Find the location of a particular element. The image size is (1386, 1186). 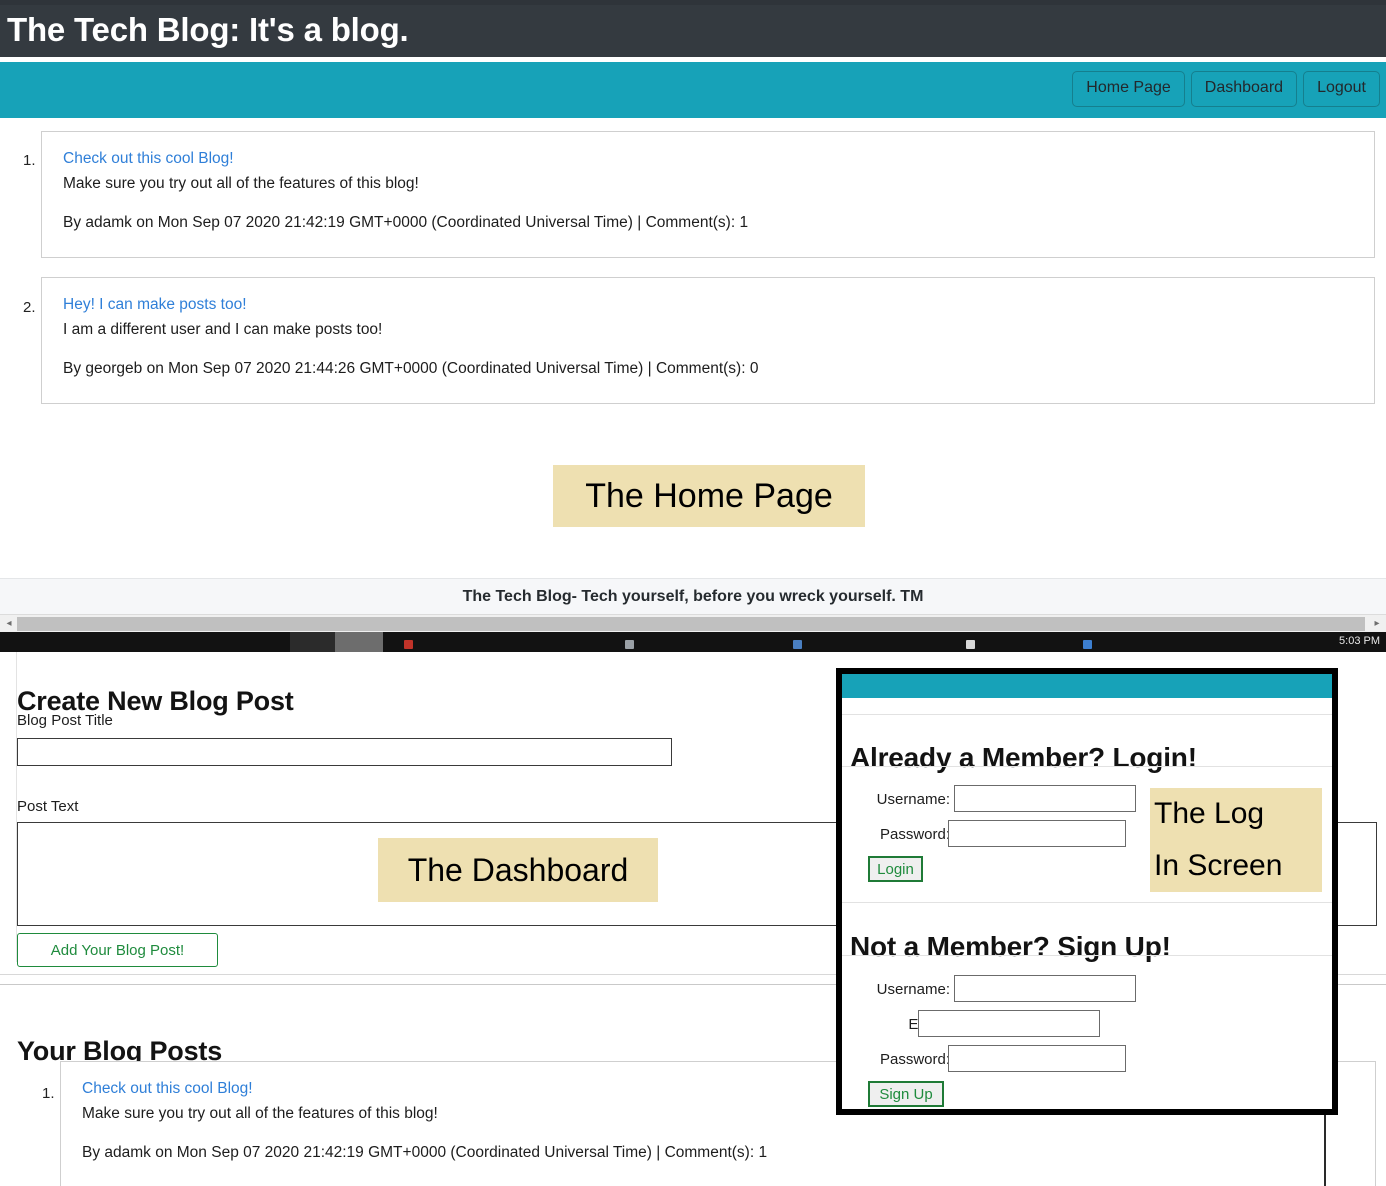

nav-button-group: Home Page Dashboard Logout is located at coordinates (1226, 89).